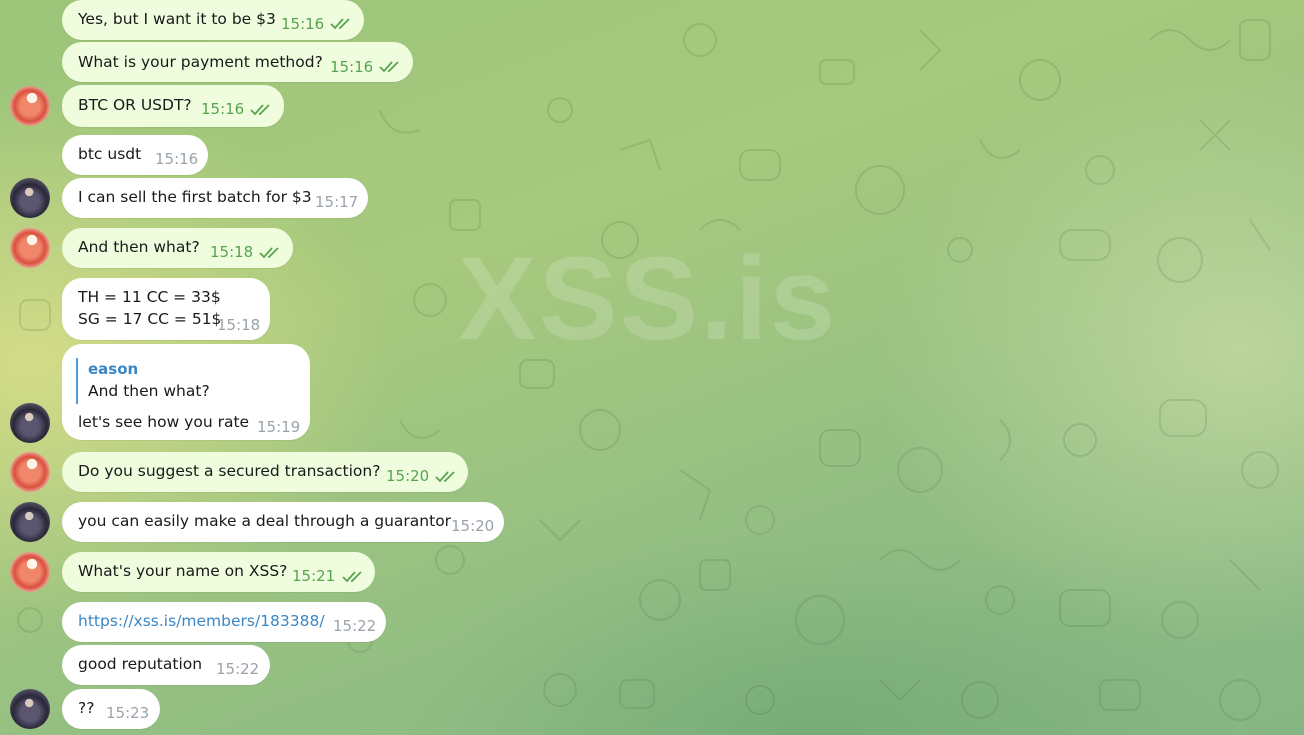 The height and width of the screenshot is (735, 1304). I want to click on incoming-message: https://xss.is/members/183388/ 15:22, so click(224, 622).